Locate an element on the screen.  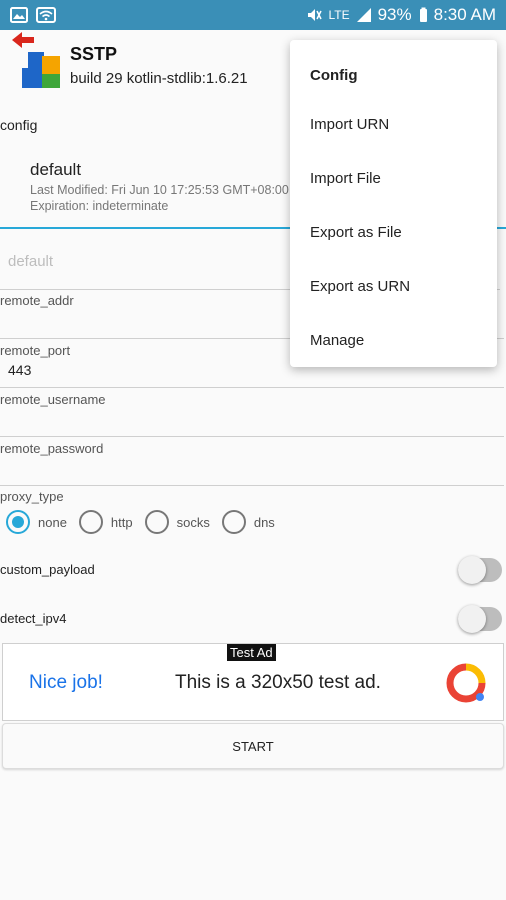
remote-password-input is located at coordinates (253, 470).